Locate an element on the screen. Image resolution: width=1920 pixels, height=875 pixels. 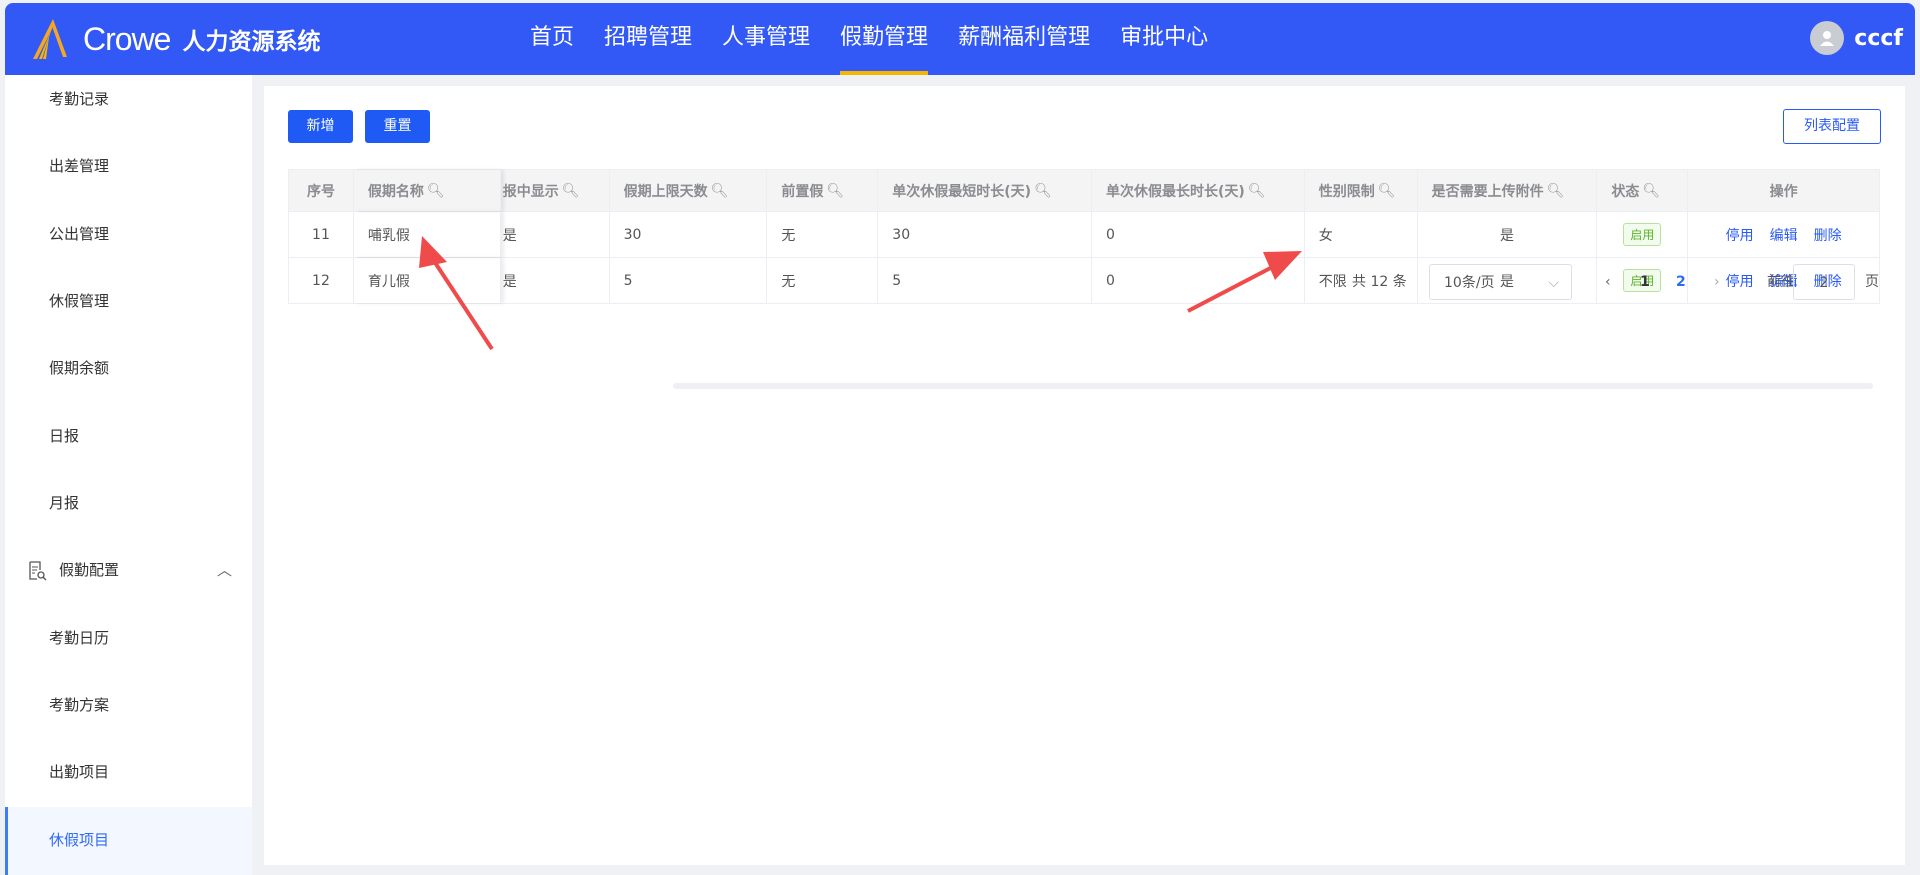
next-page-icon: › is located at coordinates (1717, 282).